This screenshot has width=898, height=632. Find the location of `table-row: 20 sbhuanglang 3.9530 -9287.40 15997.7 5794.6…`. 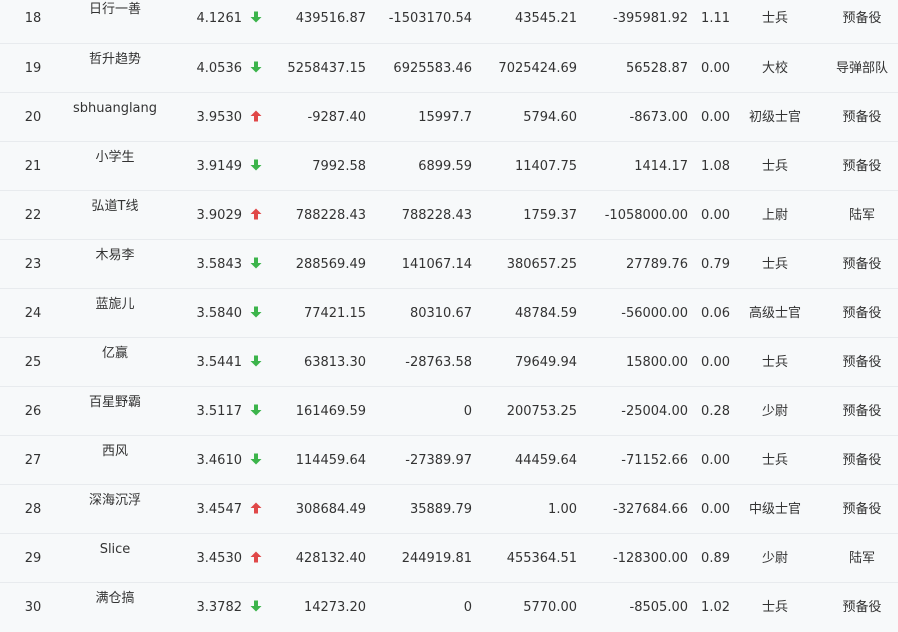

table-row: 20 sbhuanglang 3.9530 -9287.40 15997.7 5794.6… is located at coordinates (449, 116).